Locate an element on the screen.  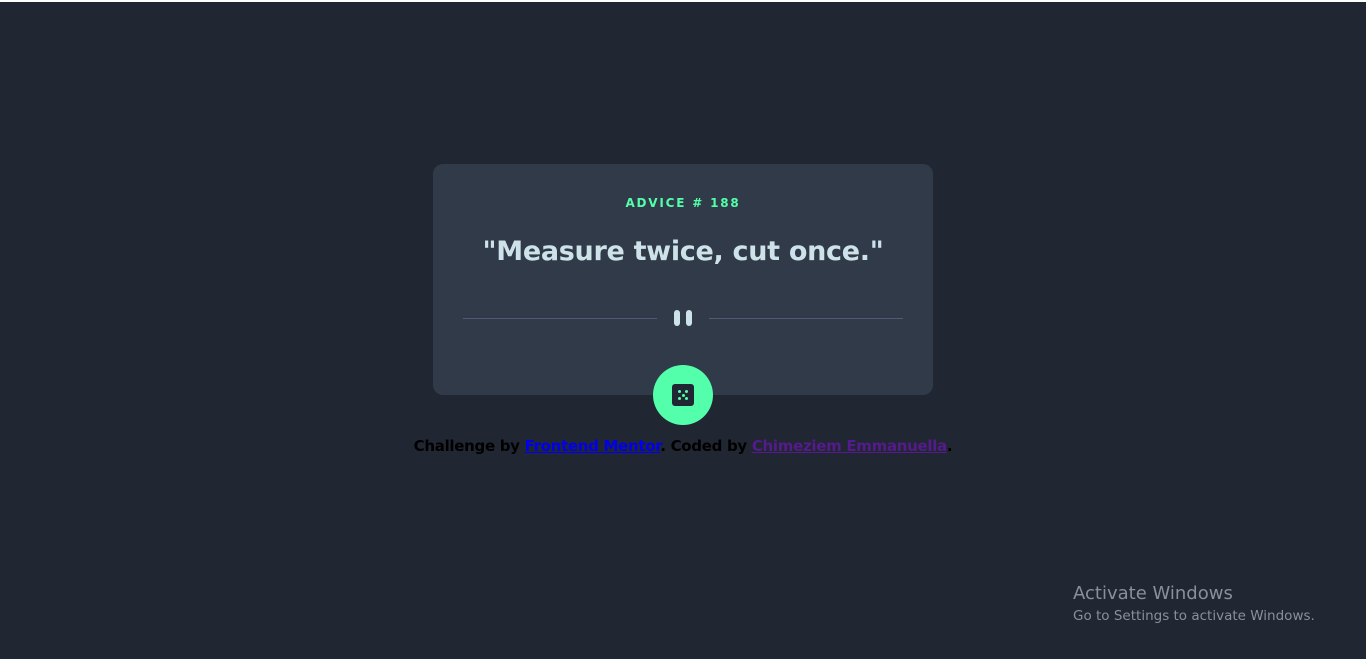
advice-id: ADVICE # 188 is located at coordinates (683, 203).